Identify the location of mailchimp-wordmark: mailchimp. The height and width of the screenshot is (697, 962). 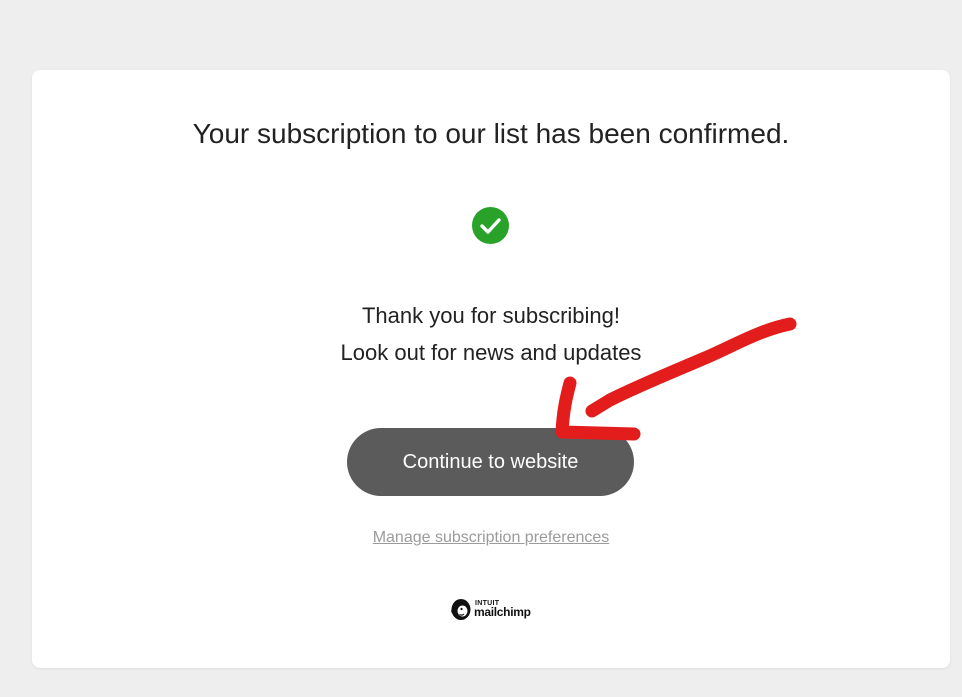
(502, 612).